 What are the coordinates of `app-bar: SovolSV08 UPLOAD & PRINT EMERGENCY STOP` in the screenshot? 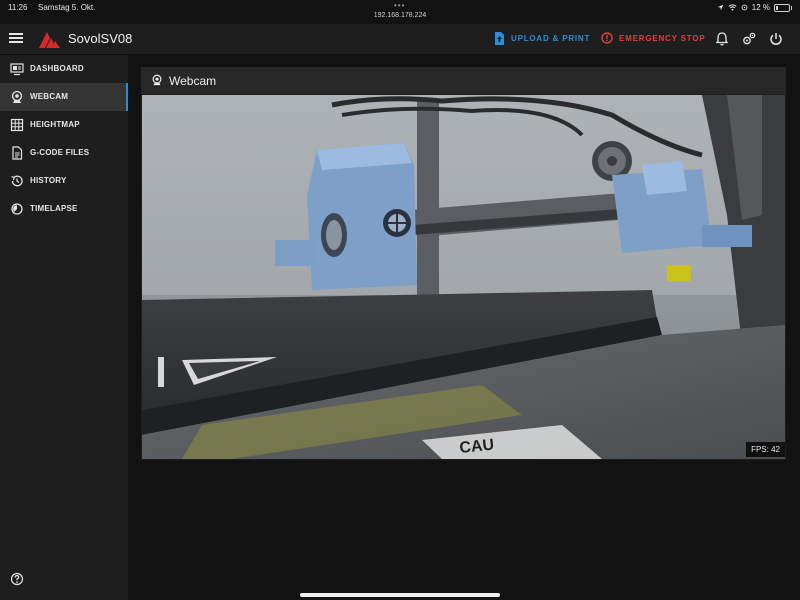 It's located at (400, 39).